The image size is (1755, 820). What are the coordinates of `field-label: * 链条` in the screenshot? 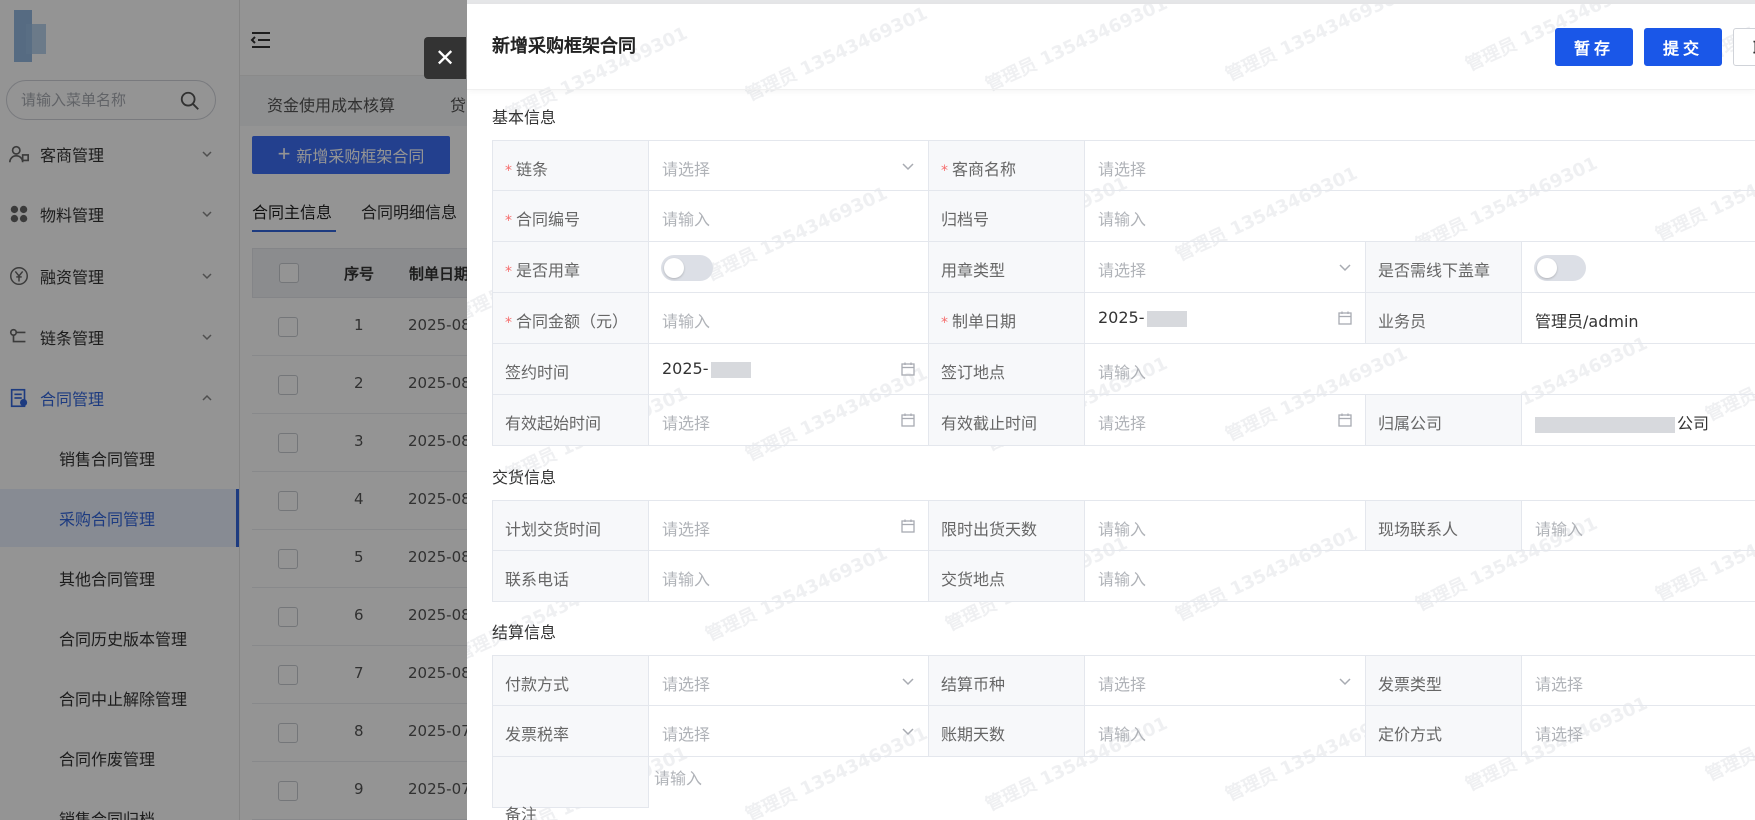 It's located at (526, 168).